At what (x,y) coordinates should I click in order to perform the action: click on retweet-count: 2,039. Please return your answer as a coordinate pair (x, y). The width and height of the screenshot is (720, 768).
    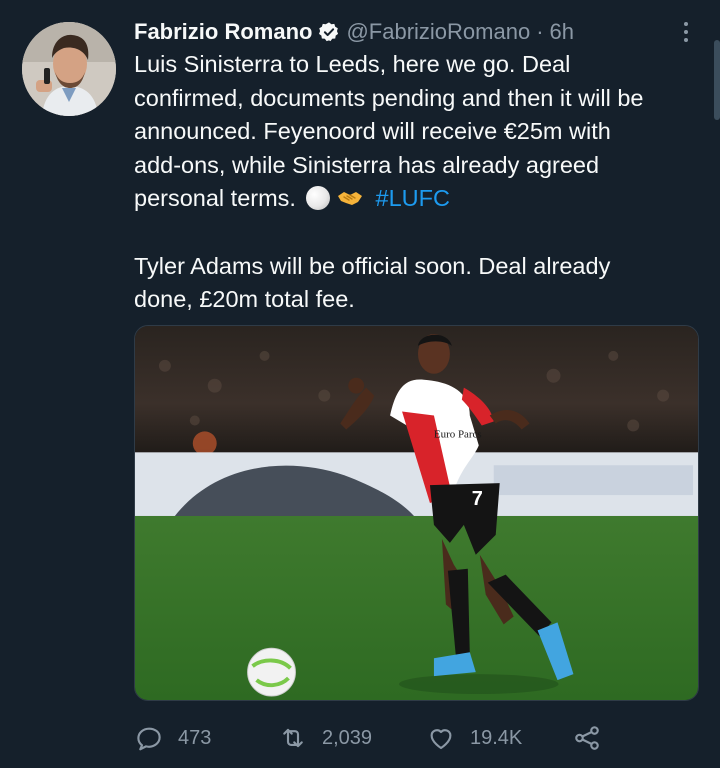
    Looking at the image, I should click on (347, 737).